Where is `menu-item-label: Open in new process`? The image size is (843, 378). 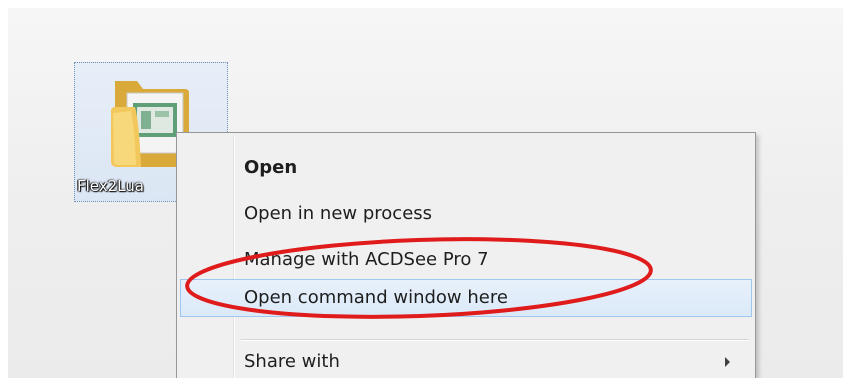
menu-item-label: Open in new process is located at coordinates (338, 213).